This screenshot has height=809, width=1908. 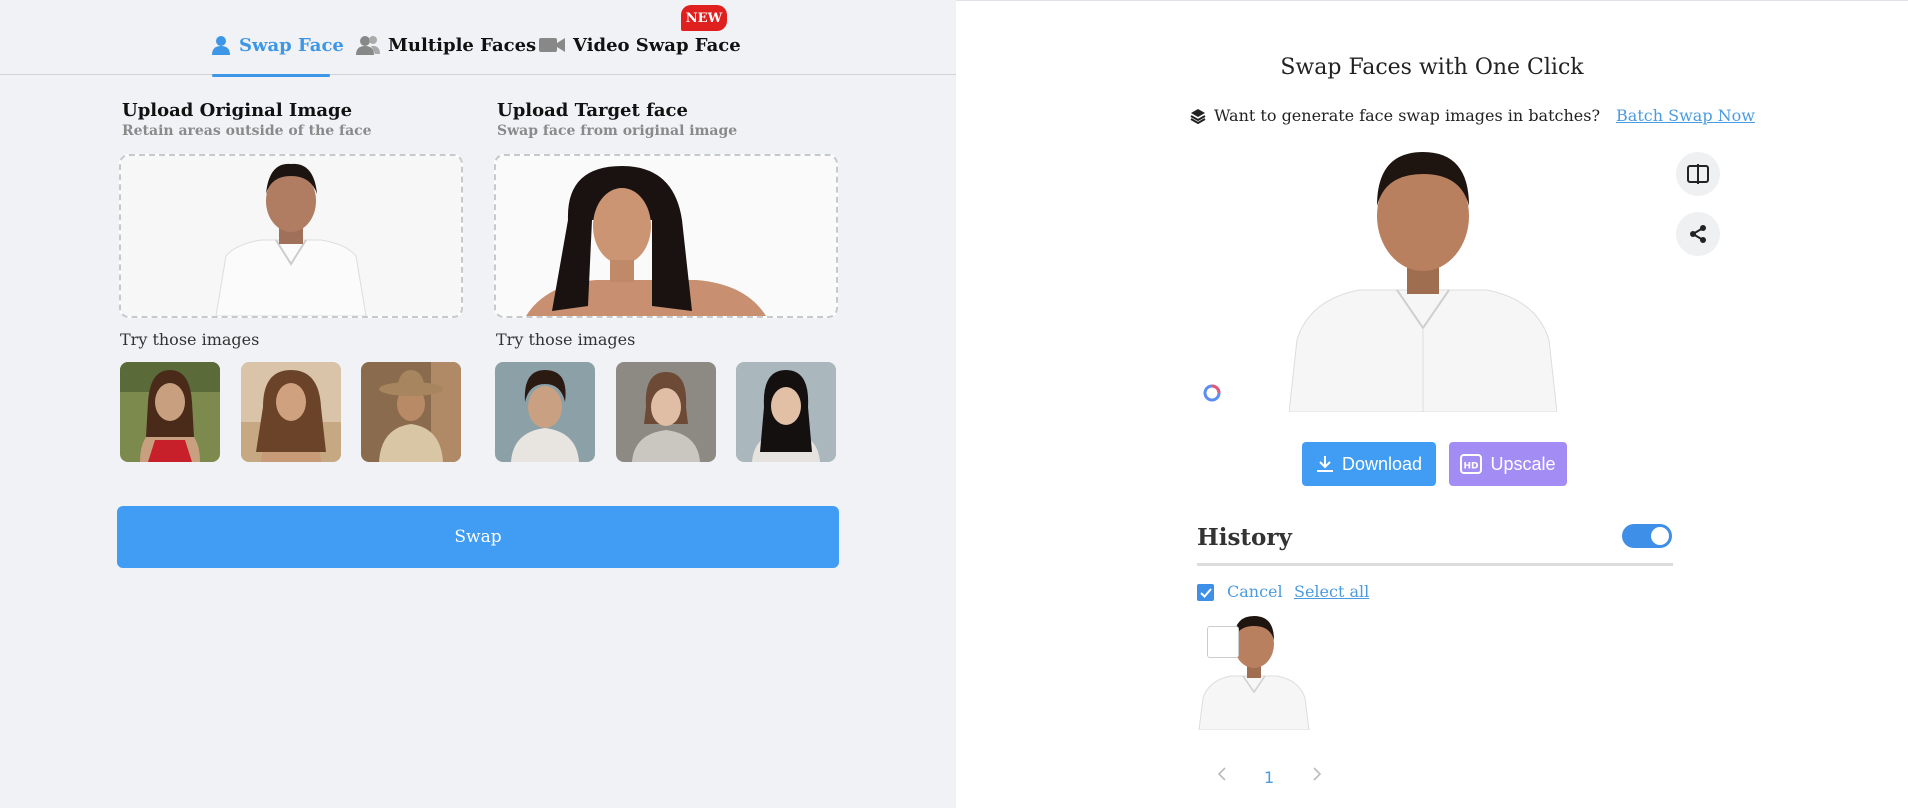 I want to click on history-item-checkbox, so click(x=1223, y=642).